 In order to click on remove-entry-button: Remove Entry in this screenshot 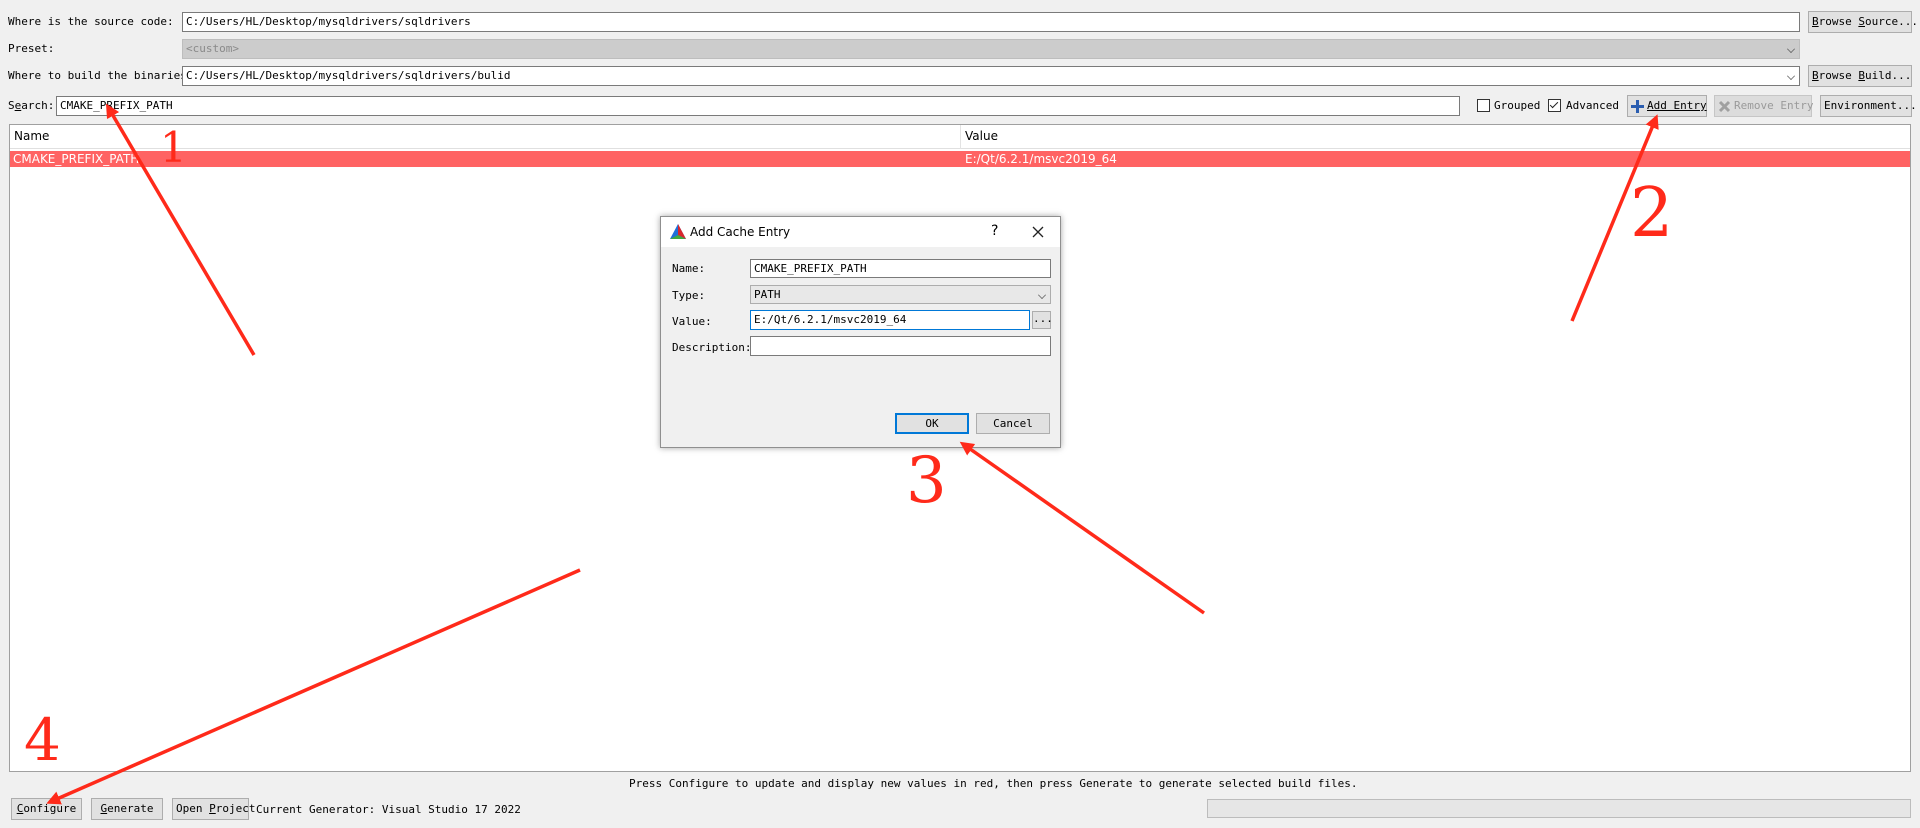, I will do `click(1764, 106)`.